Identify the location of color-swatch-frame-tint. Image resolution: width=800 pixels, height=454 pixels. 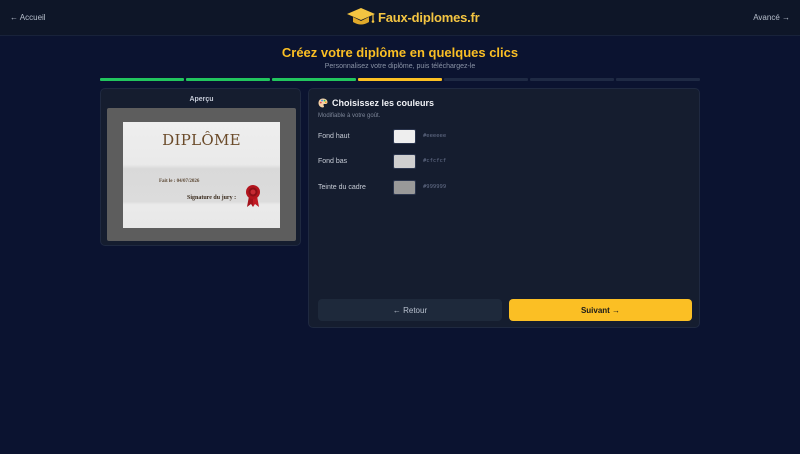
(404, 187).